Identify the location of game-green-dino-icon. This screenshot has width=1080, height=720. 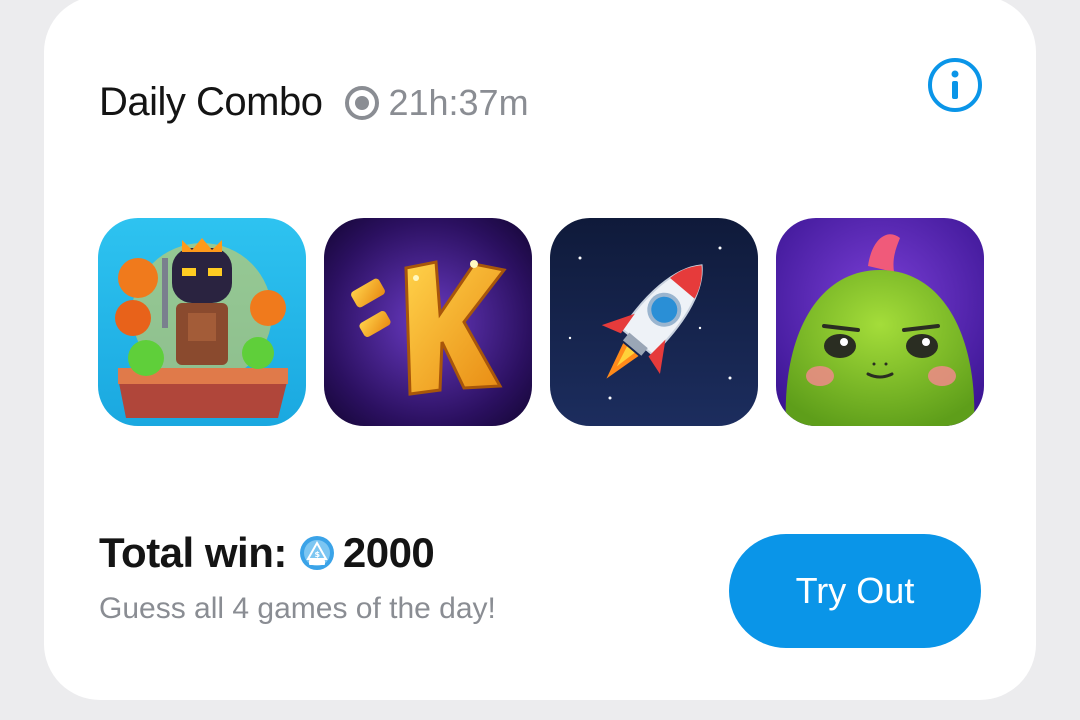
(880, 322).